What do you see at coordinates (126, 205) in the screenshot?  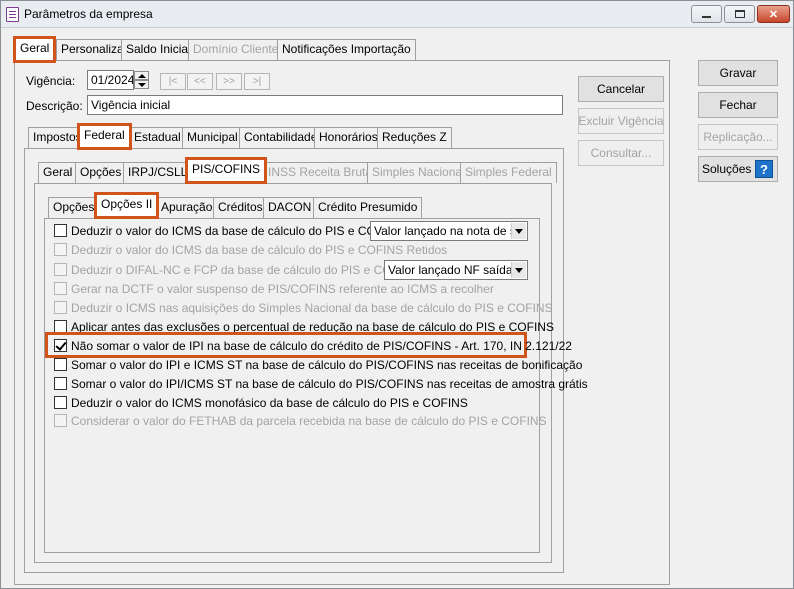 I see `tab-opcoes-ii: Opções II` at bounding box center [126, 205].